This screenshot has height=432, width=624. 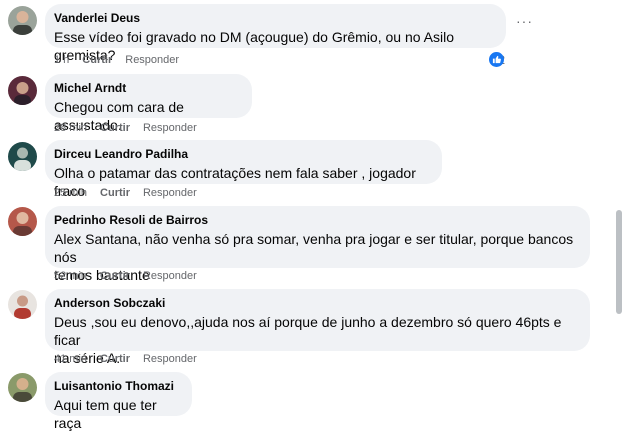 I want to click on comment-text: Aqui tem que ter raça, so click(x=105, y=414).